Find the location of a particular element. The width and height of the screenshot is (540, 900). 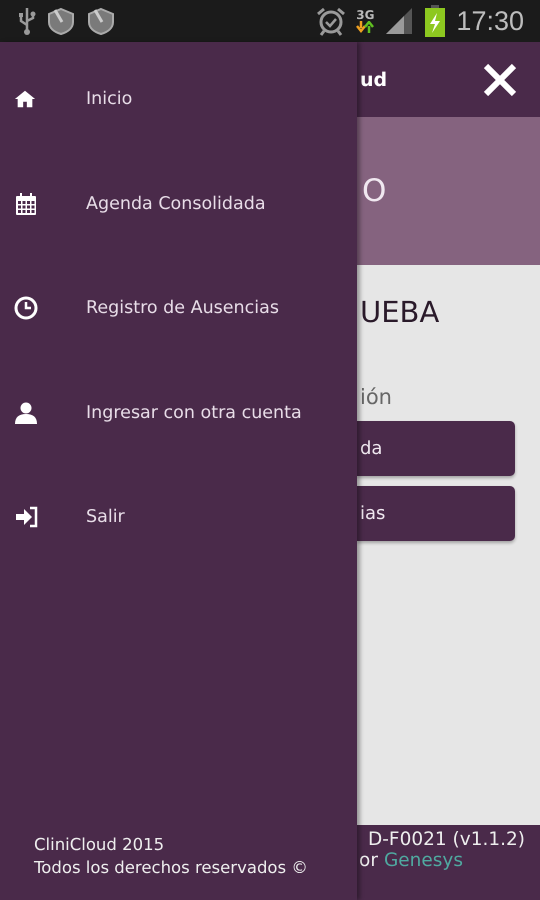

data-arrows-icon is located at coordinates (365, 27).